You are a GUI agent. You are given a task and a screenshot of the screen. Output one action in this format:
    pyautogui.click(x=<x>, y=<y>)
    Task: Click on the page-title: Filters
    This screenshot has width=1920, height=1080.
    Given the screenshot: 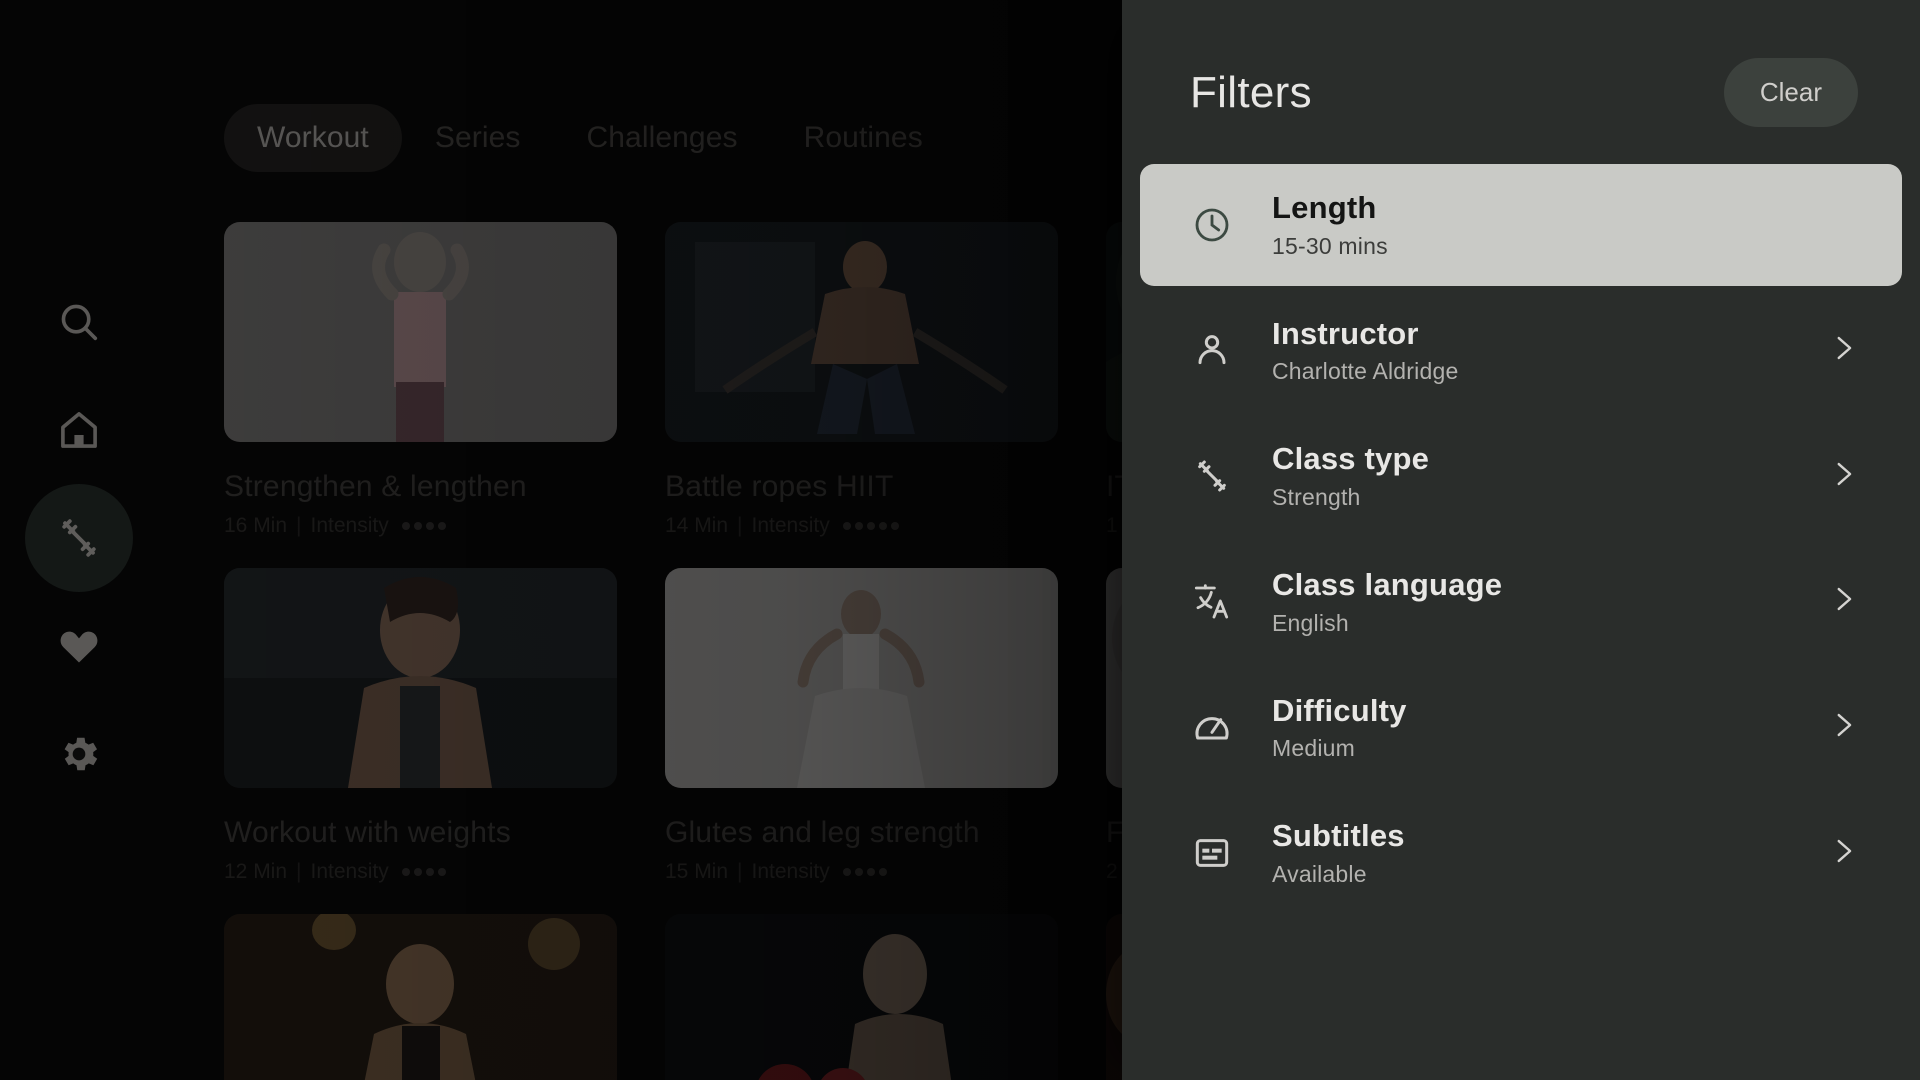 What is the action you would take?
    pyautogui.click(x=1251, y=92)
    